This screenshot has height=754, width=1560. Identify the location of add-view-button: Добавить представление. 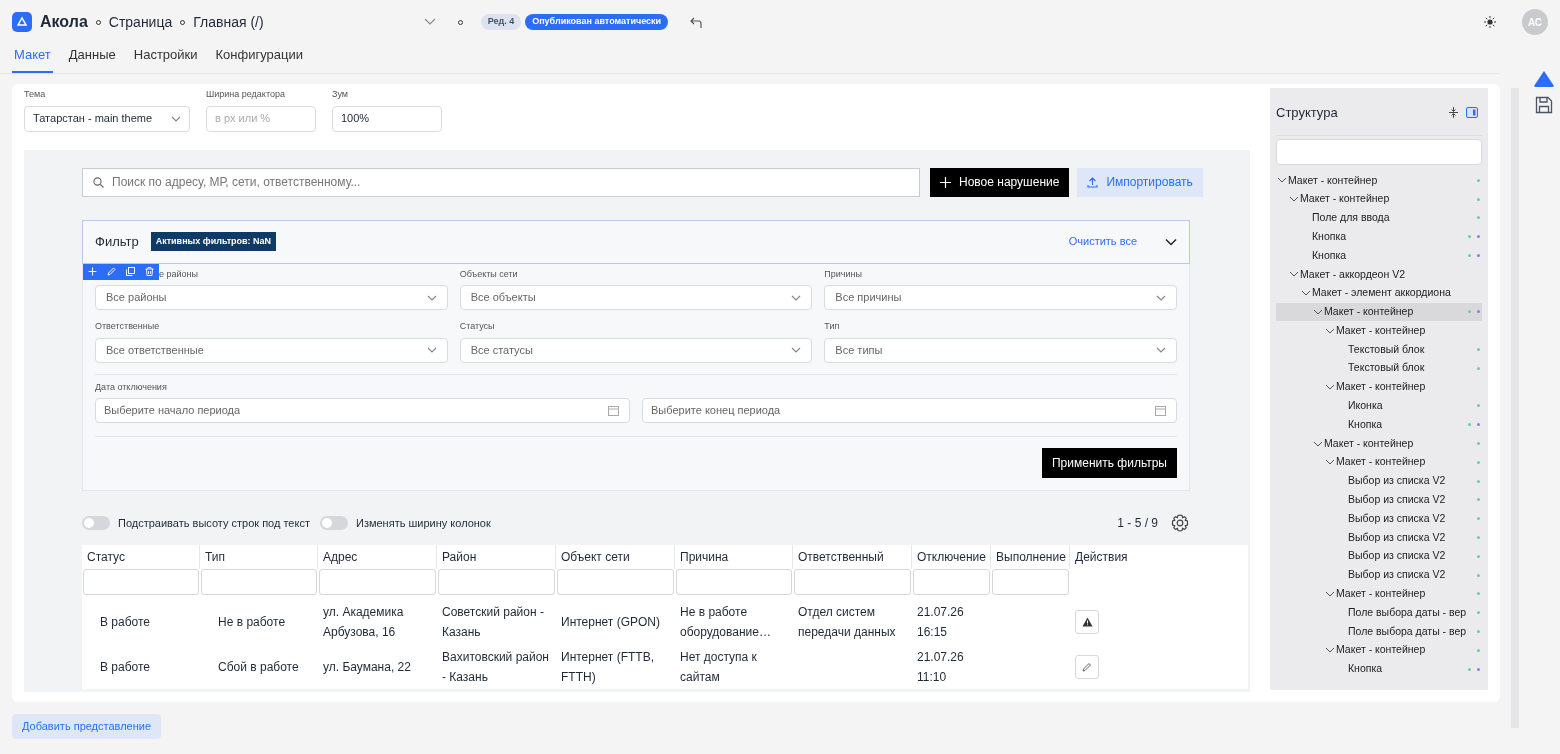
(87, 726).